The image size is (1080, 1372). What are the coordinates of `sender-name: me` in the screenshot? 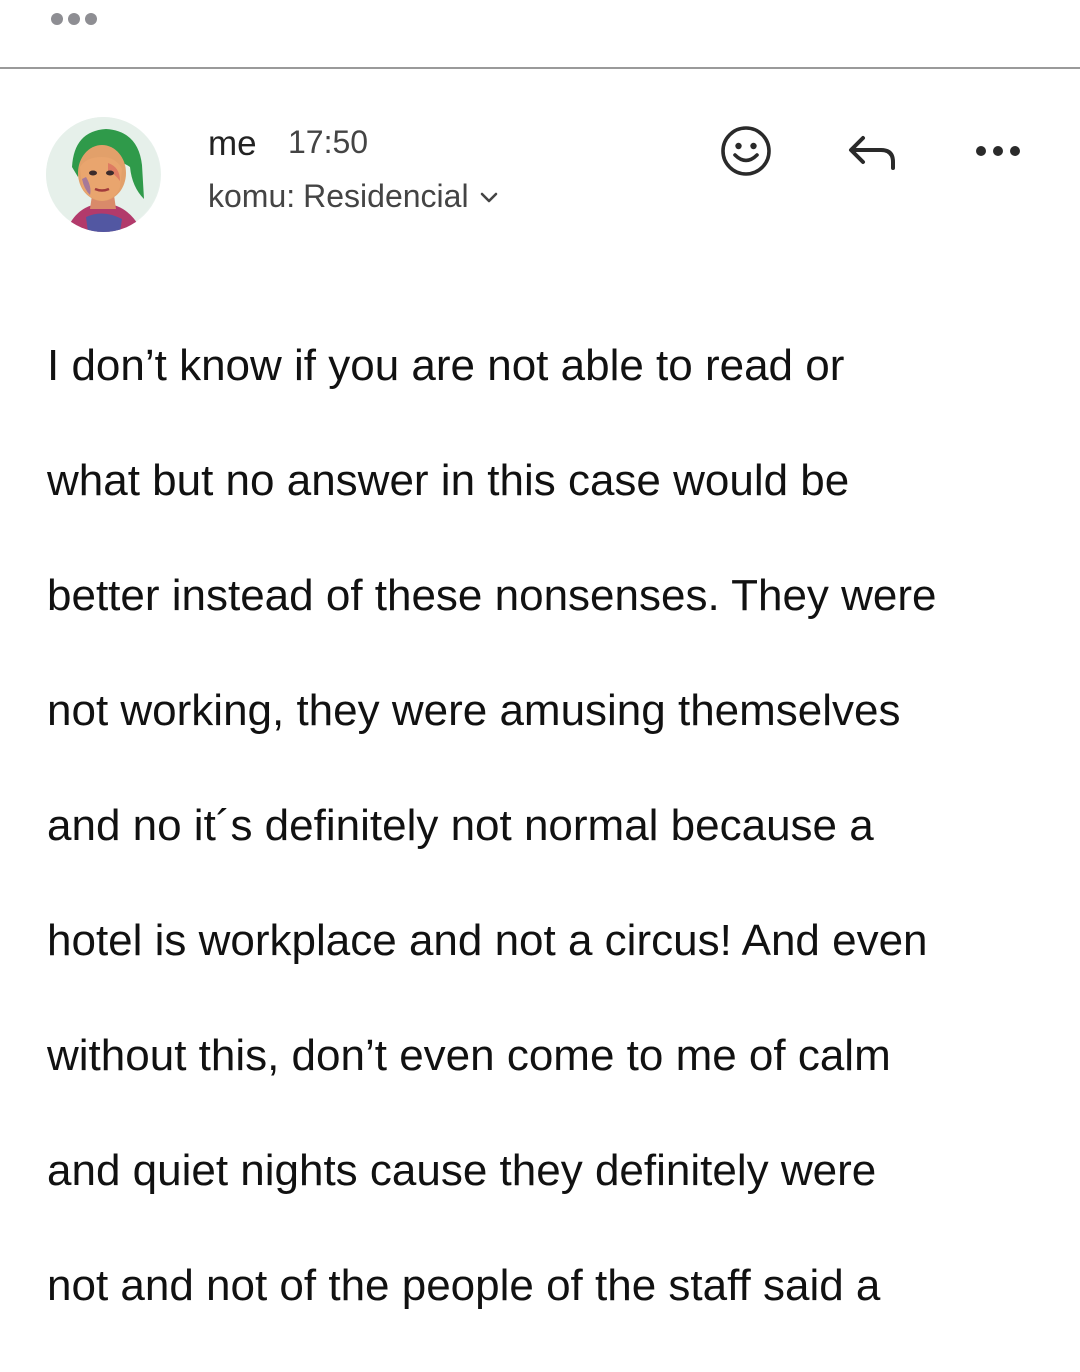 It's located at (232, 143).